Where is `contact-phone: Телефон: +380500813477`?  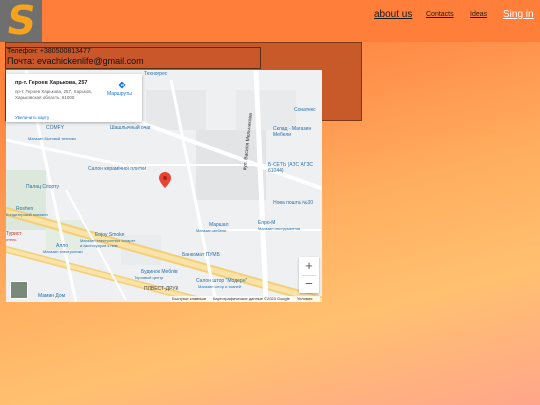
contact-phone: Телефон: +380500813477 is located at coordinates (49, 51).